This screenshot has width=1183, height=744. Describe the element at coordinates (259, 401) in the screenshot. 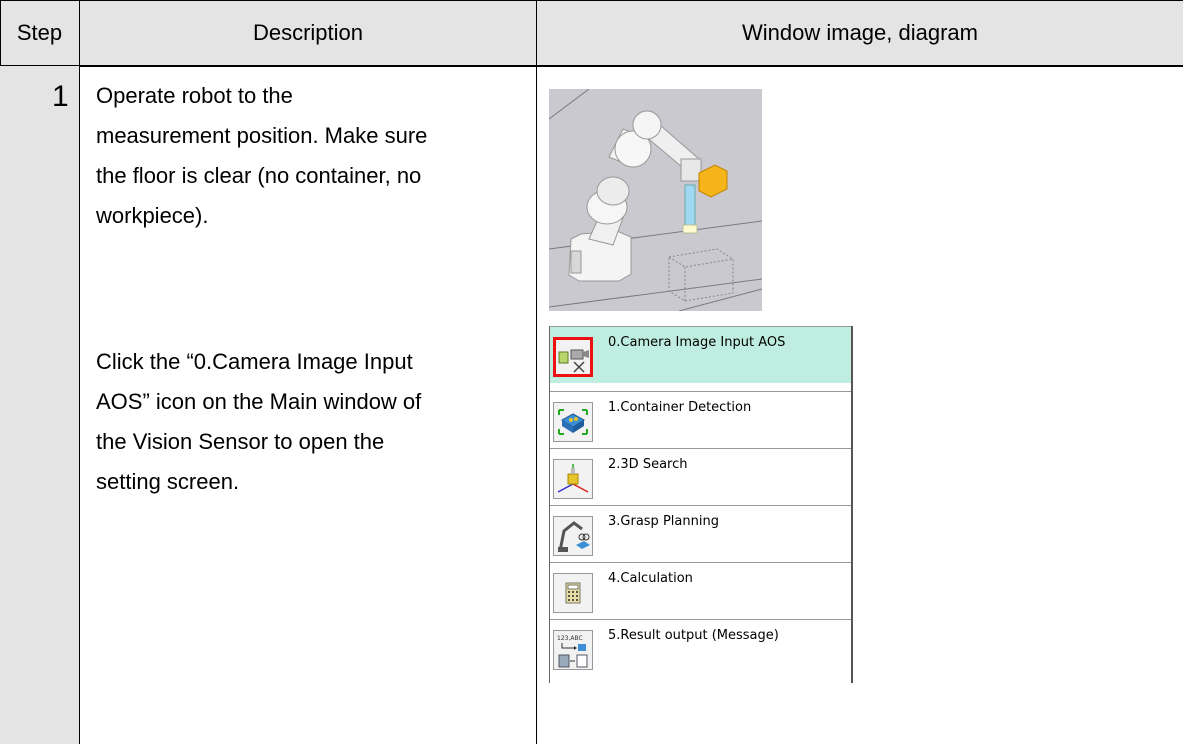

I see `text-line: AOS” icon on the Main window of` at that location.